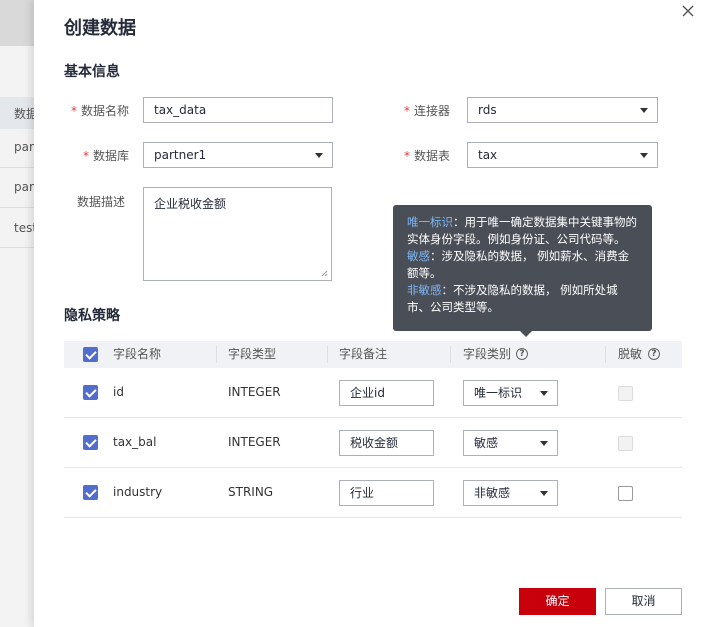 This screenshot has width=708, height=627. What do you see at coordinates (137, 354) in the screenshot?
I see `column-field-name: 字段名称` at bounding box center [137, 354].